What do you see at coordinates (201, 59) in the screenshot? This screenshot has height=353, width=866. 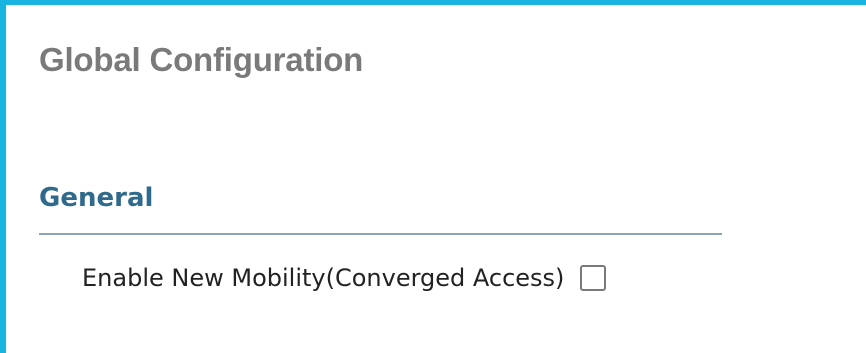 I see `page-title: Global Configuration` at bounding box center [201, 59].